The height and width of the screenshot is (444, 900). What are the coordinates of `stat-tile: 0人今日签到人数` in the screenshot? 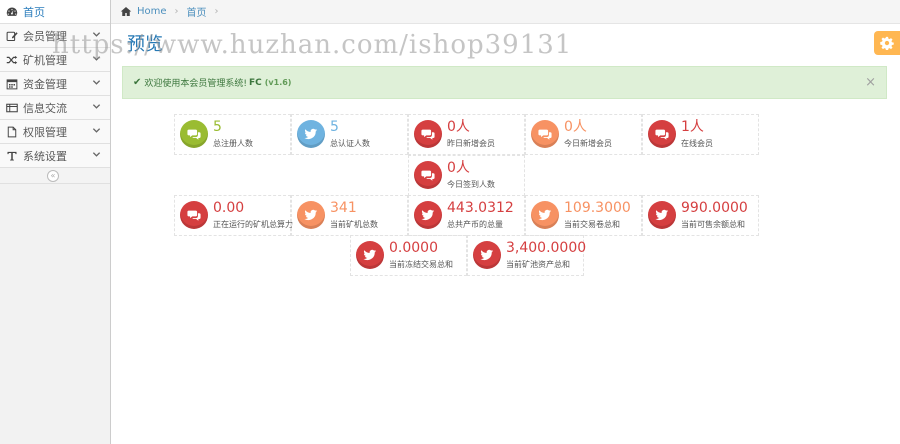 It's located at (466, 175).